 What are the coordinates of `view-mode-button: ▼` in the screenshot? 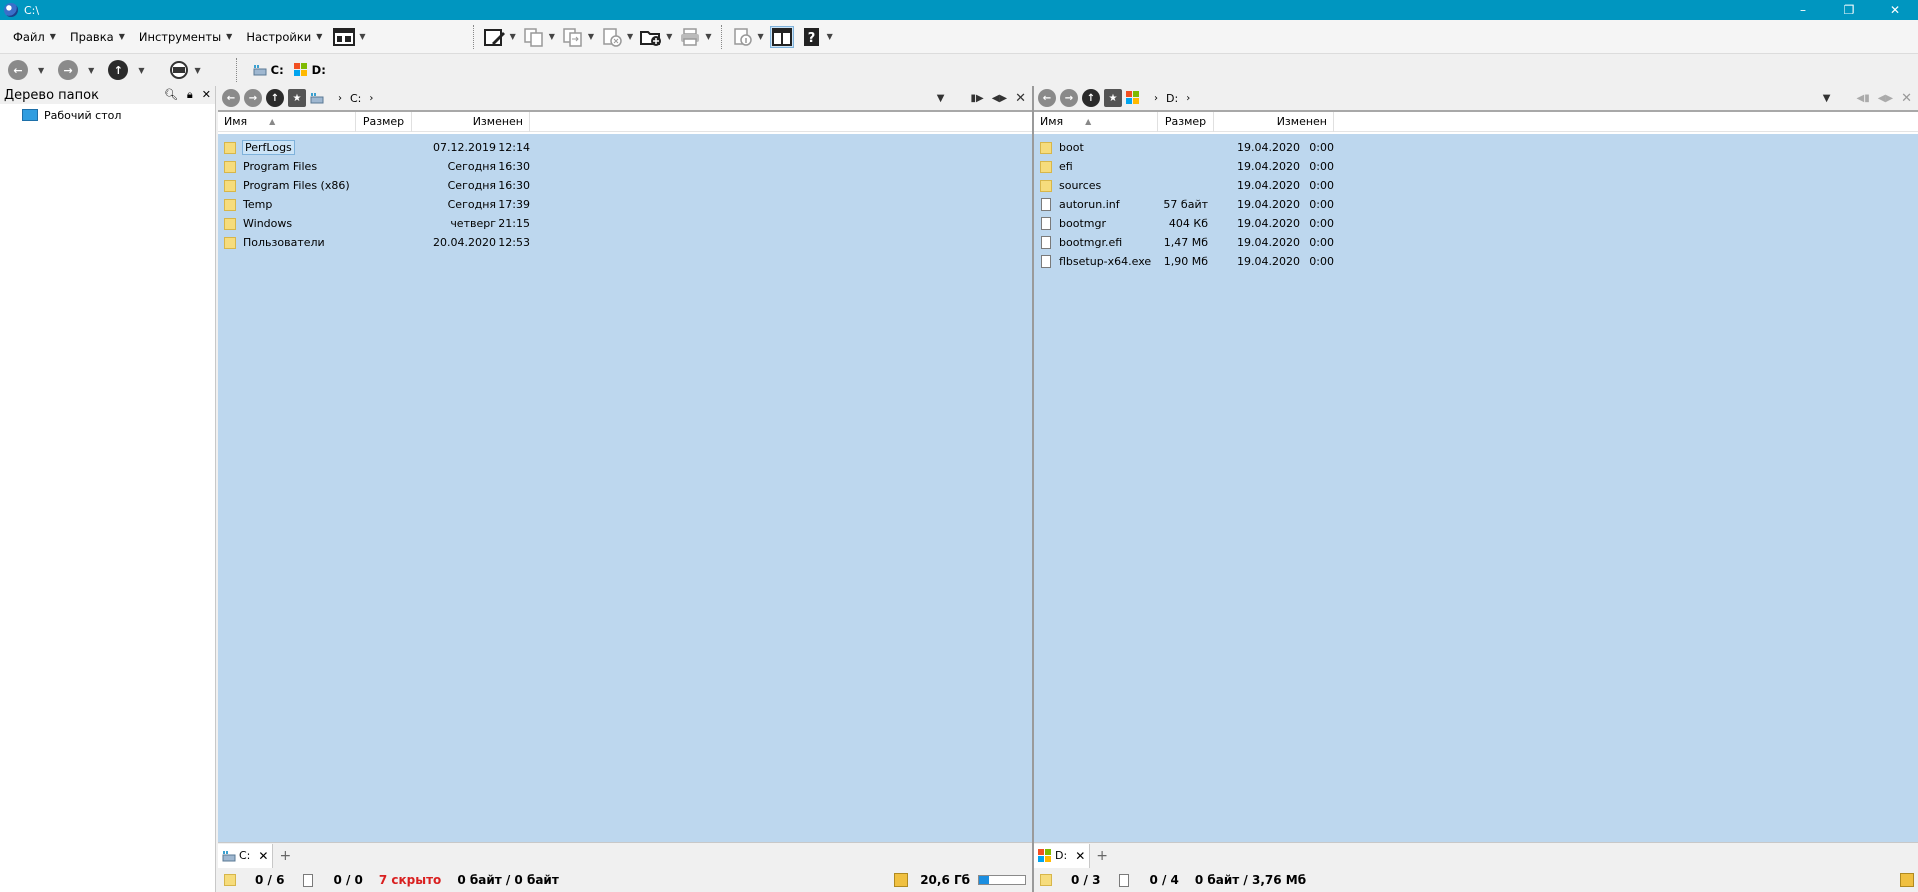 It's located at (348, 37).